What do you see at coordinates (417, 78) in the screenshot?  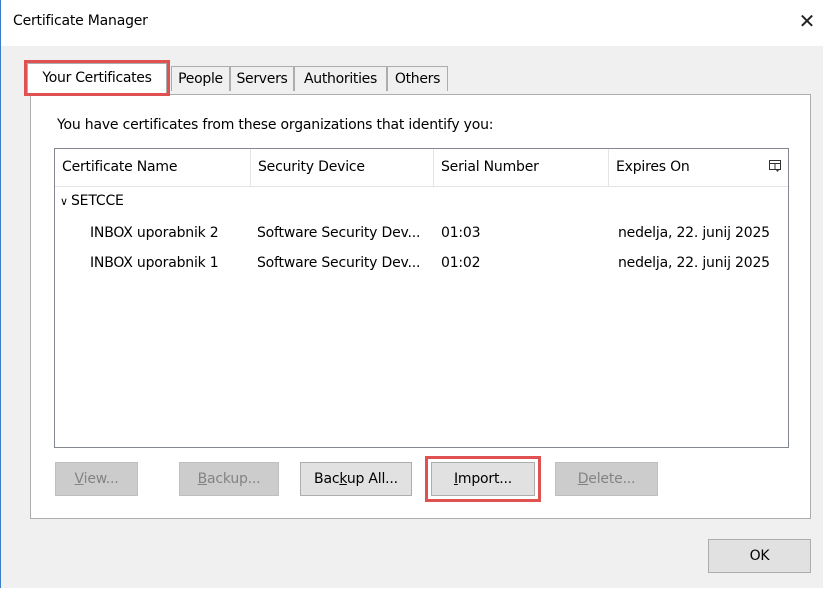 I see `tab-others: Others` at bounding box center [417, 78].